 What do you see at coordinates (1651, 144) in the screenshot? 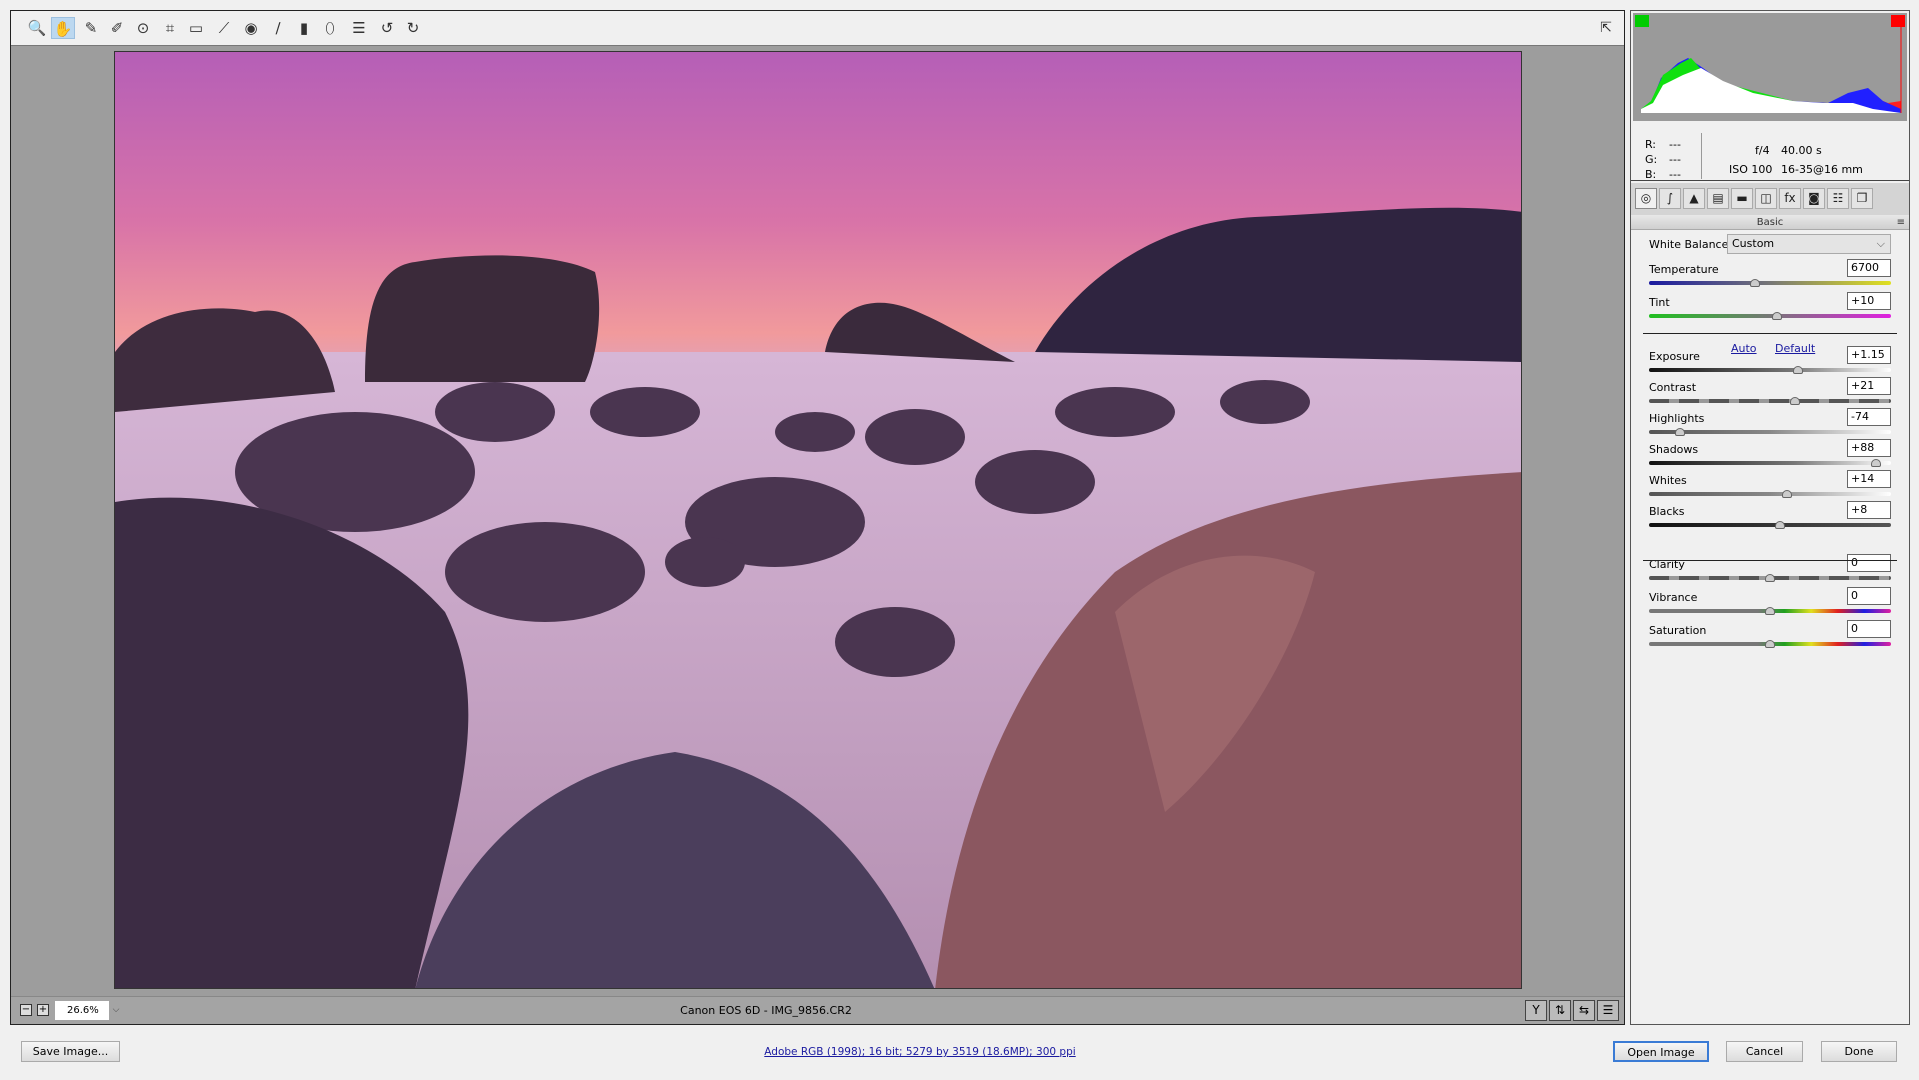
I see `r-label: R:` at bounding box center [1651, 144].